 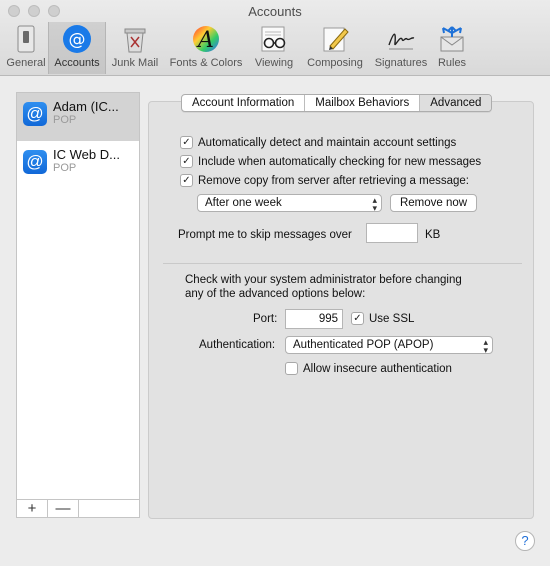 What do you see at coordinates (237, 345) in the screenshot?
I see `authentication-label: Authentication:` at bounding box center [237, 345].